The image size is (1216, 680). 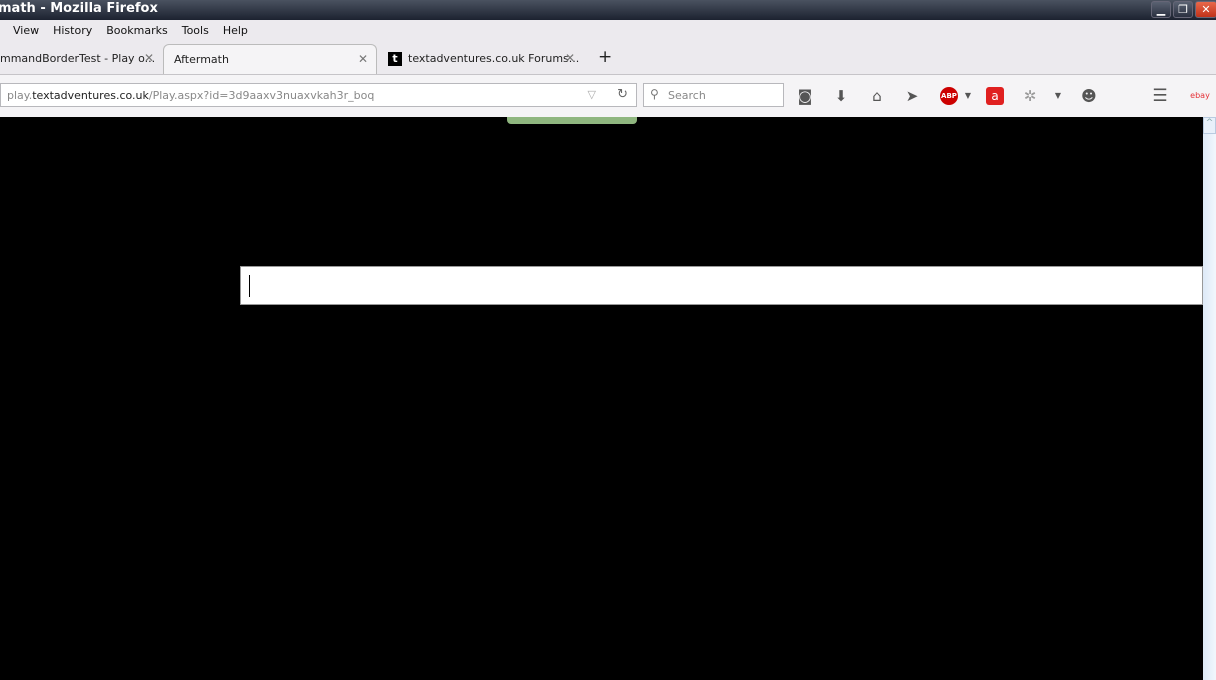 I want to click on download-icon: ⬇, so click(x=841, y=96).